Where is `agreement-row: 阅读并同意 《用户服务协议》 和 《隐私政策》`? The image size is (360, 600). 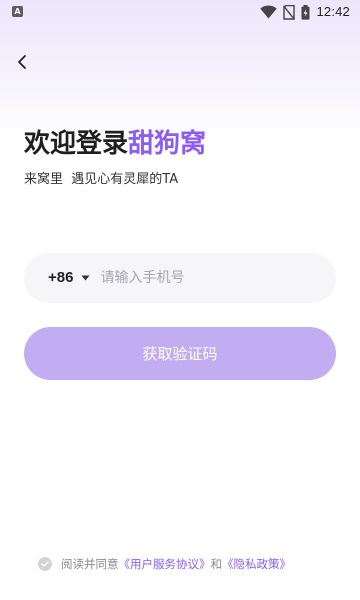 agreement-row: 阅读并同意 《用户服务协议》 和 《隐私政策》 is located at coordinates (164, 564).